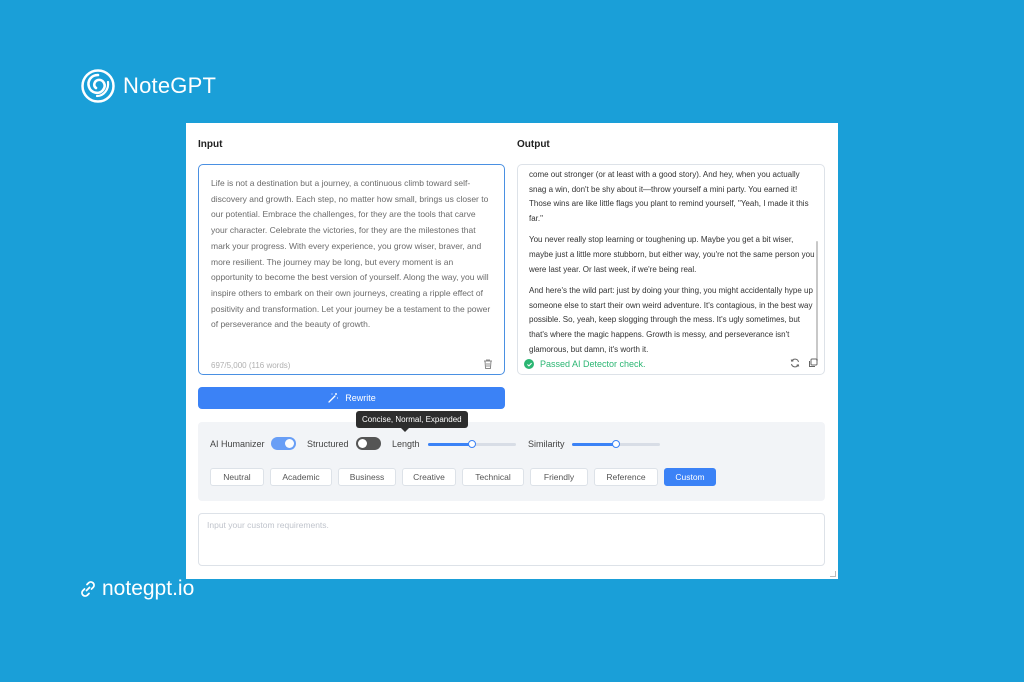  Describe the element at coordinates (367, 477) in the screenshot. I see `mode-business: Business` at that location.